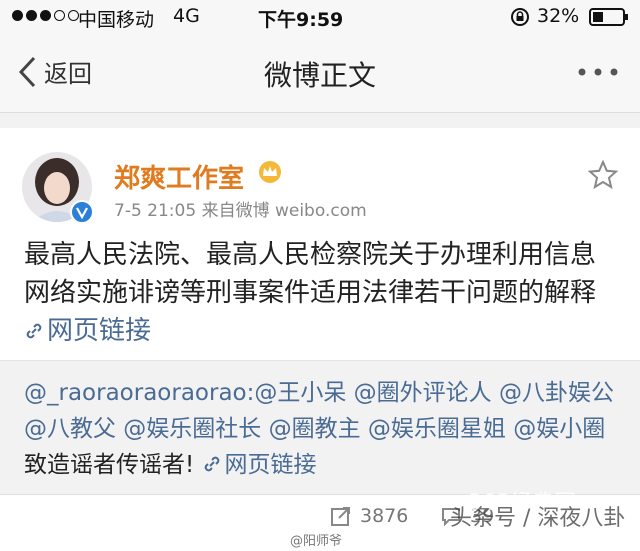  I want to click on repost-link-label: 网页链接, so click(270, 465).